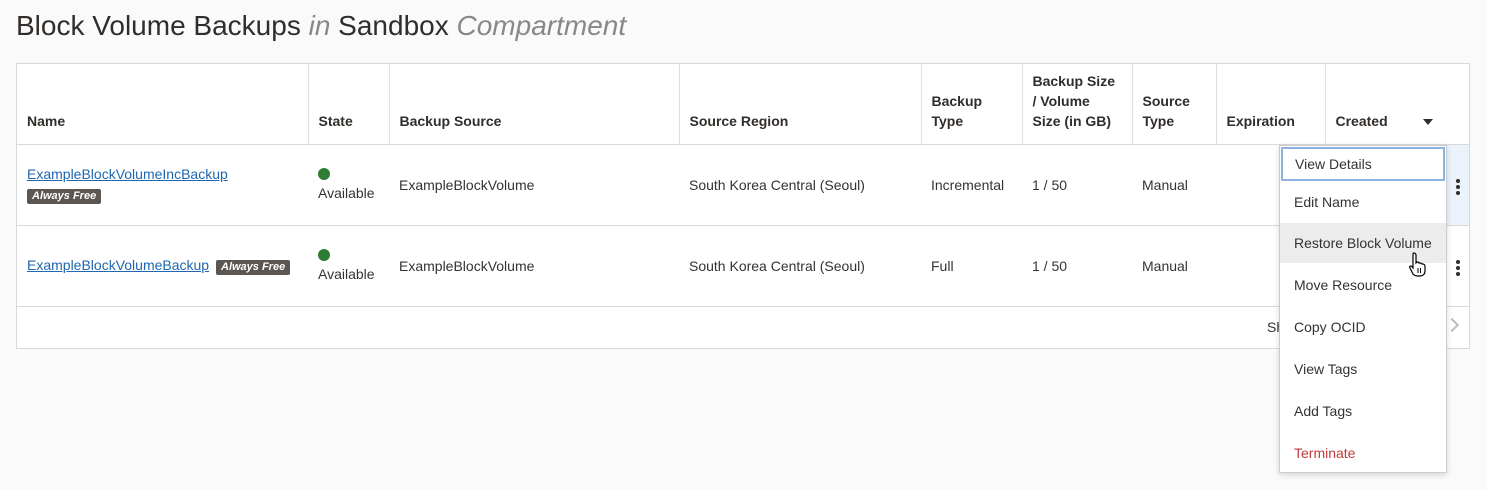 Image resolution: width=1487 pixels, height=490 pixels. Describe the element at coordinates (800, 104) in the screenshot. I see `column-header-source-region: Source Region` at that location.